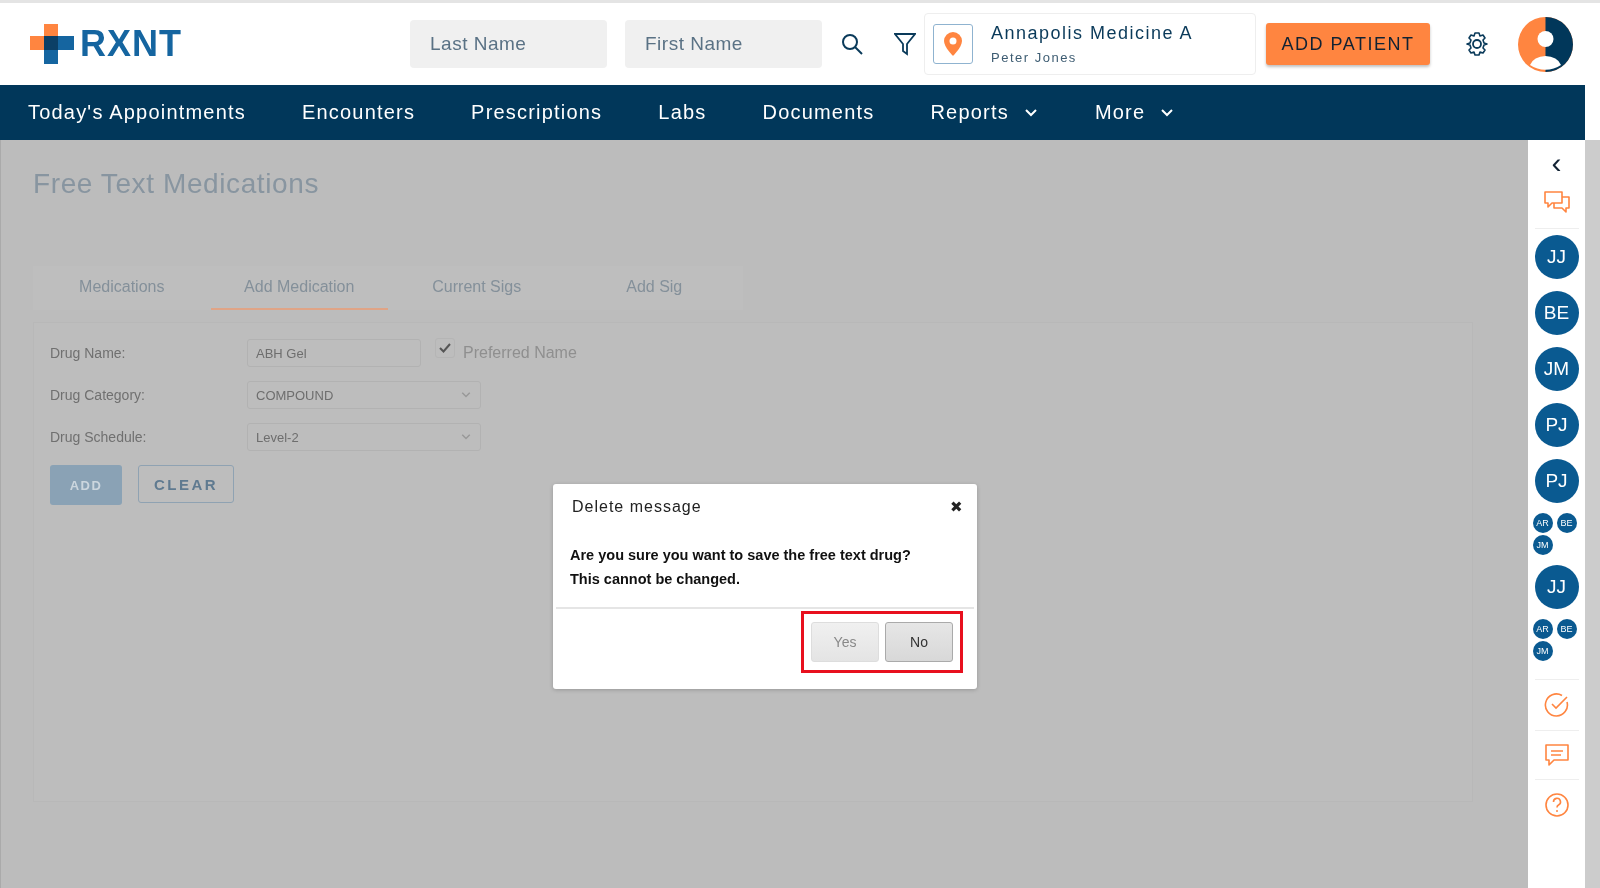 Image resolution: width=1600 pixels, height=888 pixels. What do you see at coordinates (1034, 57) in the screenshot?
I see `user-name: Peter Jones` at bounding box center [1034, 57].